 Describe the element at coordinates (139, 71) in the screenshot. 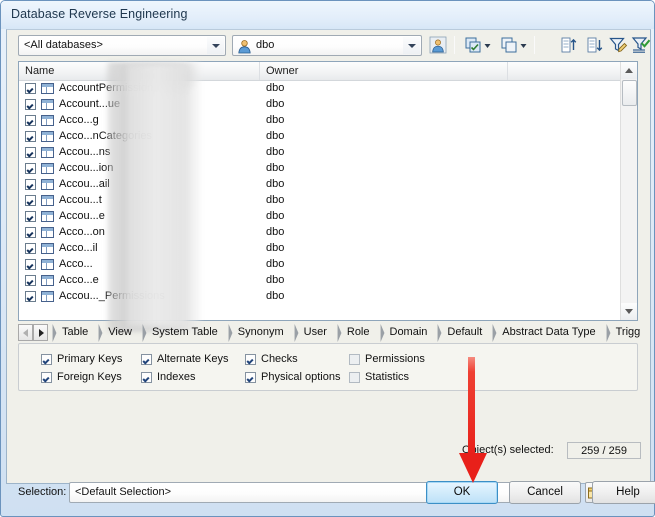

I see `column-header-name: Name` at that location.